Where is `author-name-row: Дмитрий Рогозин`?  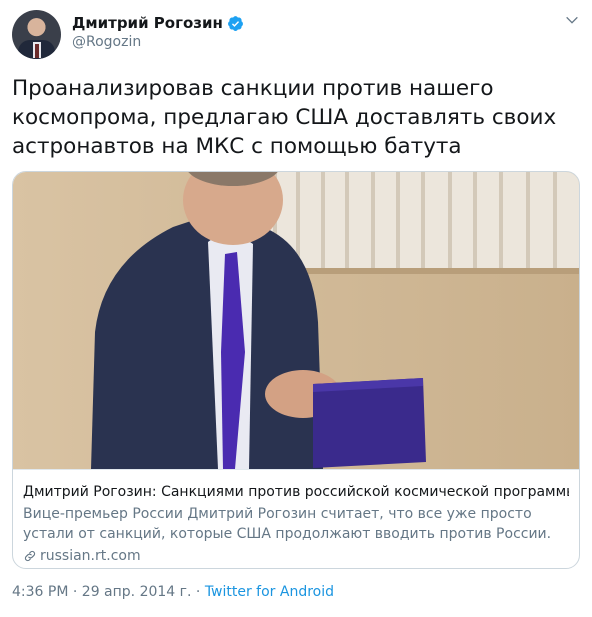
author-name-row: Дмитрий Рогозин is located at coordinates (158, 23).